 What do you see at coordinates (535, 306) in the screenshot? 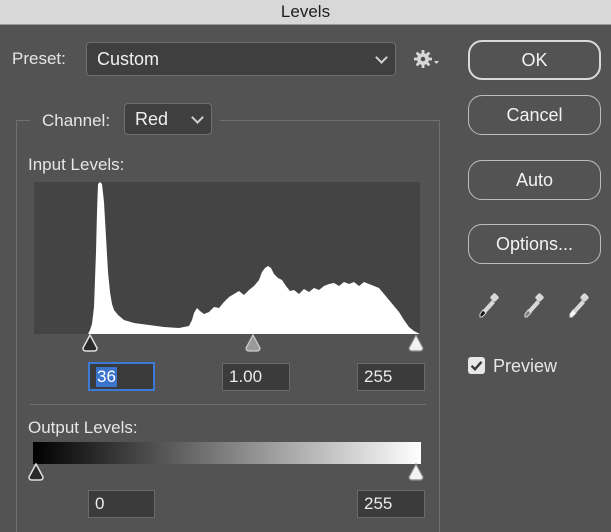
I see `gray-point-eyedropper-icon` at bounding box center [535, 306].